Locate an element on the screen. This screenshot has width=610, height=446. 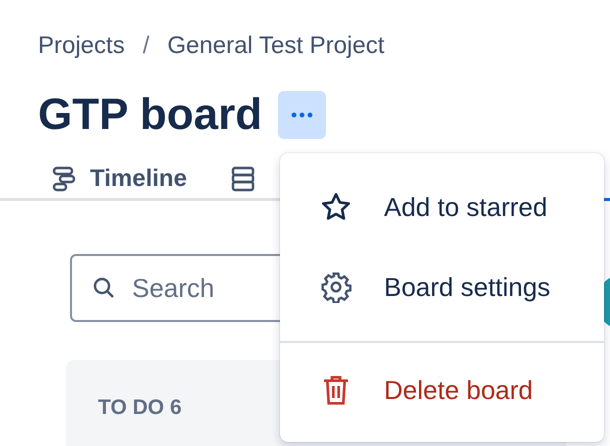
more-button is located at coordinates (302, 115).